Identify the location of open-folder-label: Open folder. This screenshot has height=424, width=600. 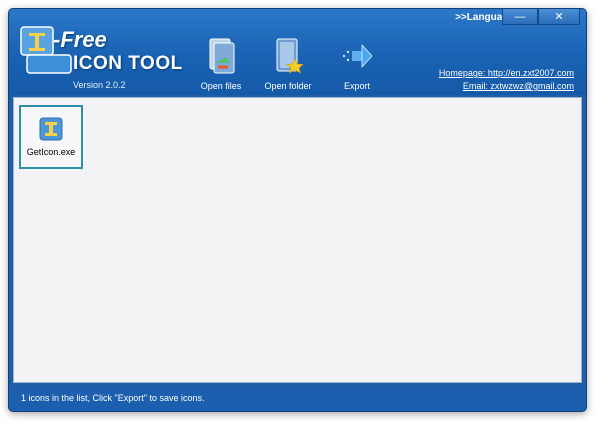
(288, 86).